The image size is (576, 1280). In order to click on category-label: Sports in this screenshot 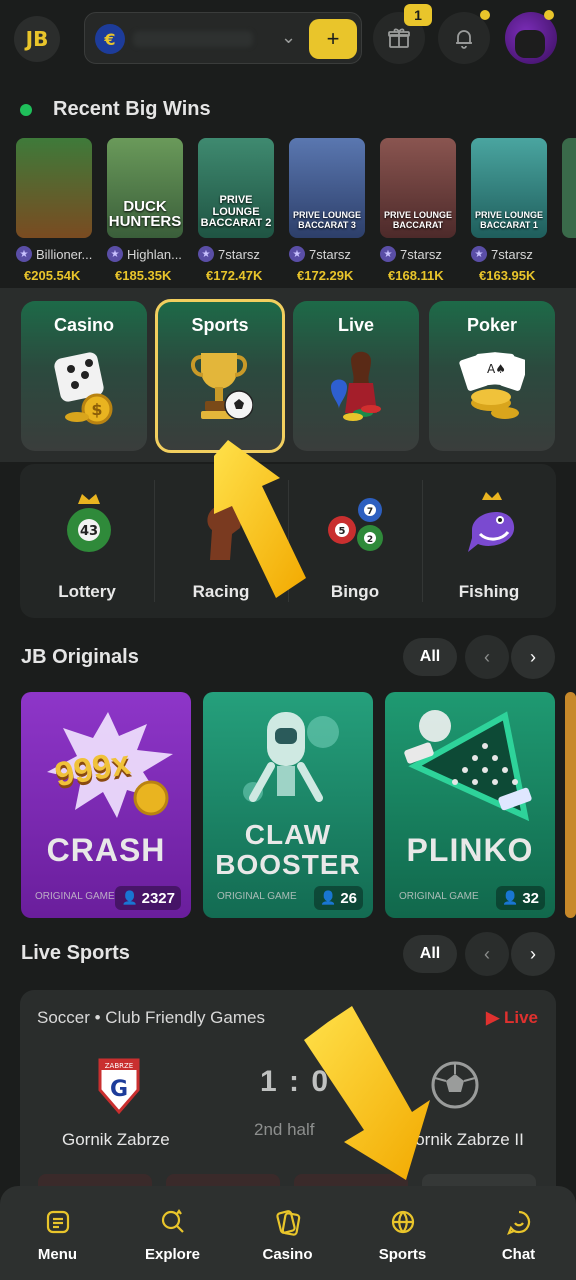, I will do `click(220, 325)`.